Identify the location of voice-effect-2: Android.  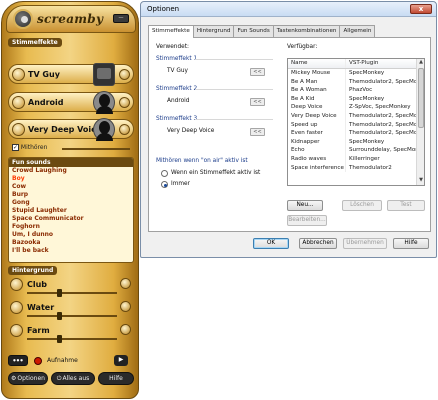
(71, 102).